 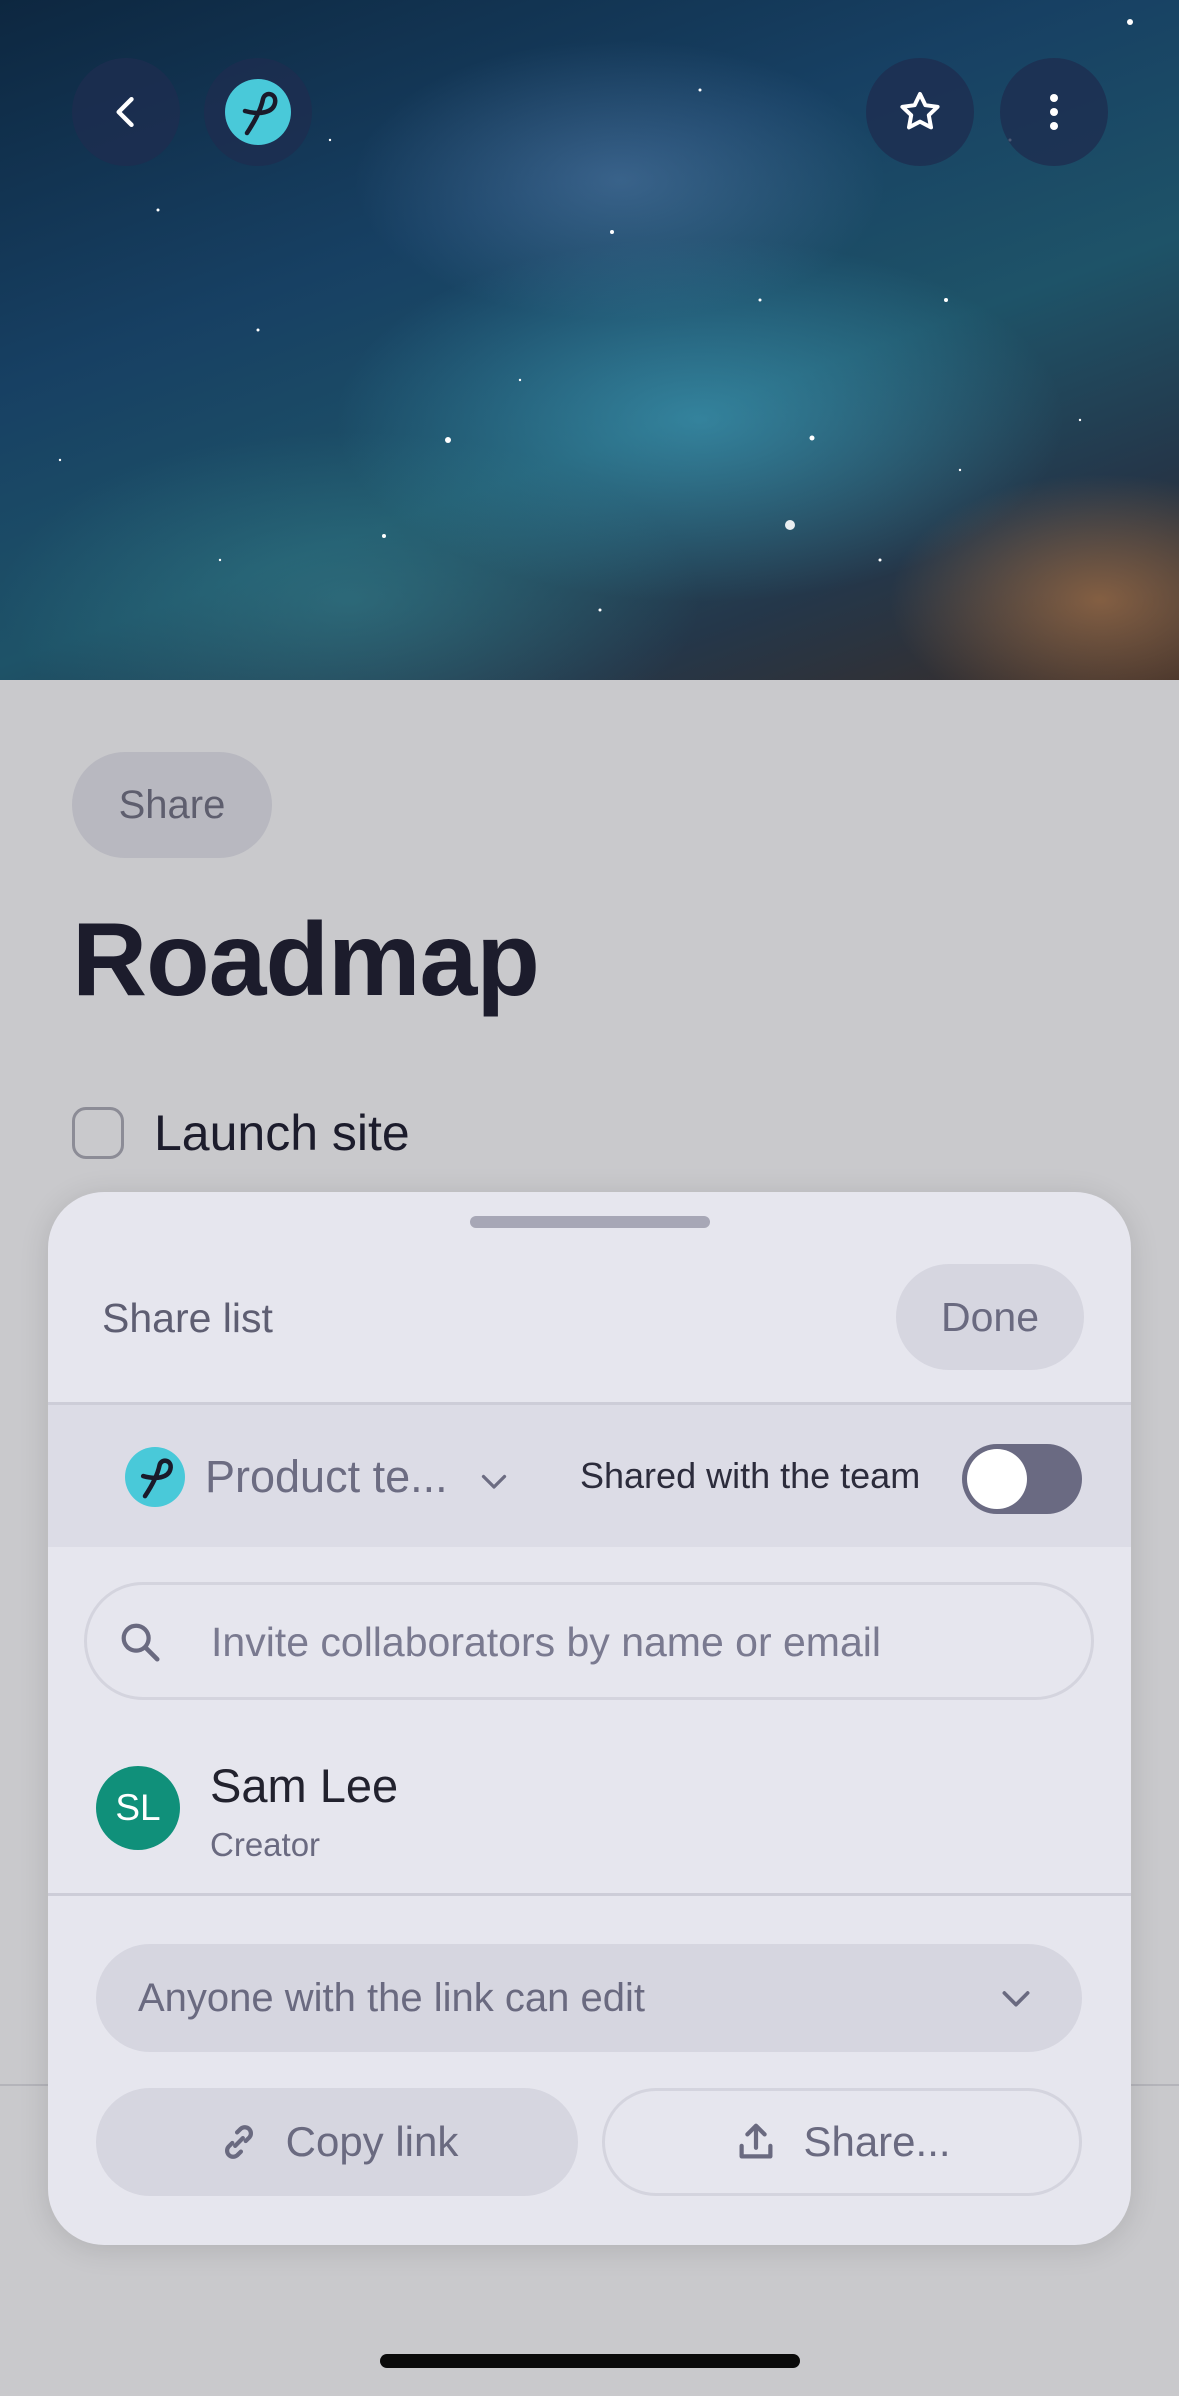 What do you see at coordinates (98, 1133) in the screenshot?
I see `task-checkbox` at bounding box center [98, 1133].